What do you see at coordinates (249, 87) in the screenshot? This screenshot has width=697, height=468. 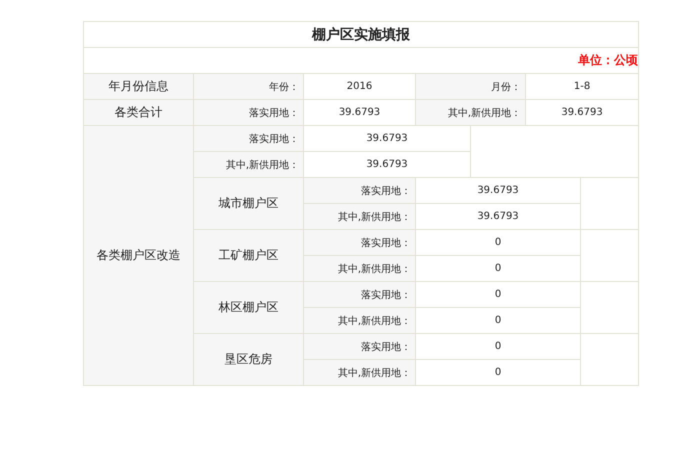 I see `field-label: 年份：` at bounding box center [249, 87].